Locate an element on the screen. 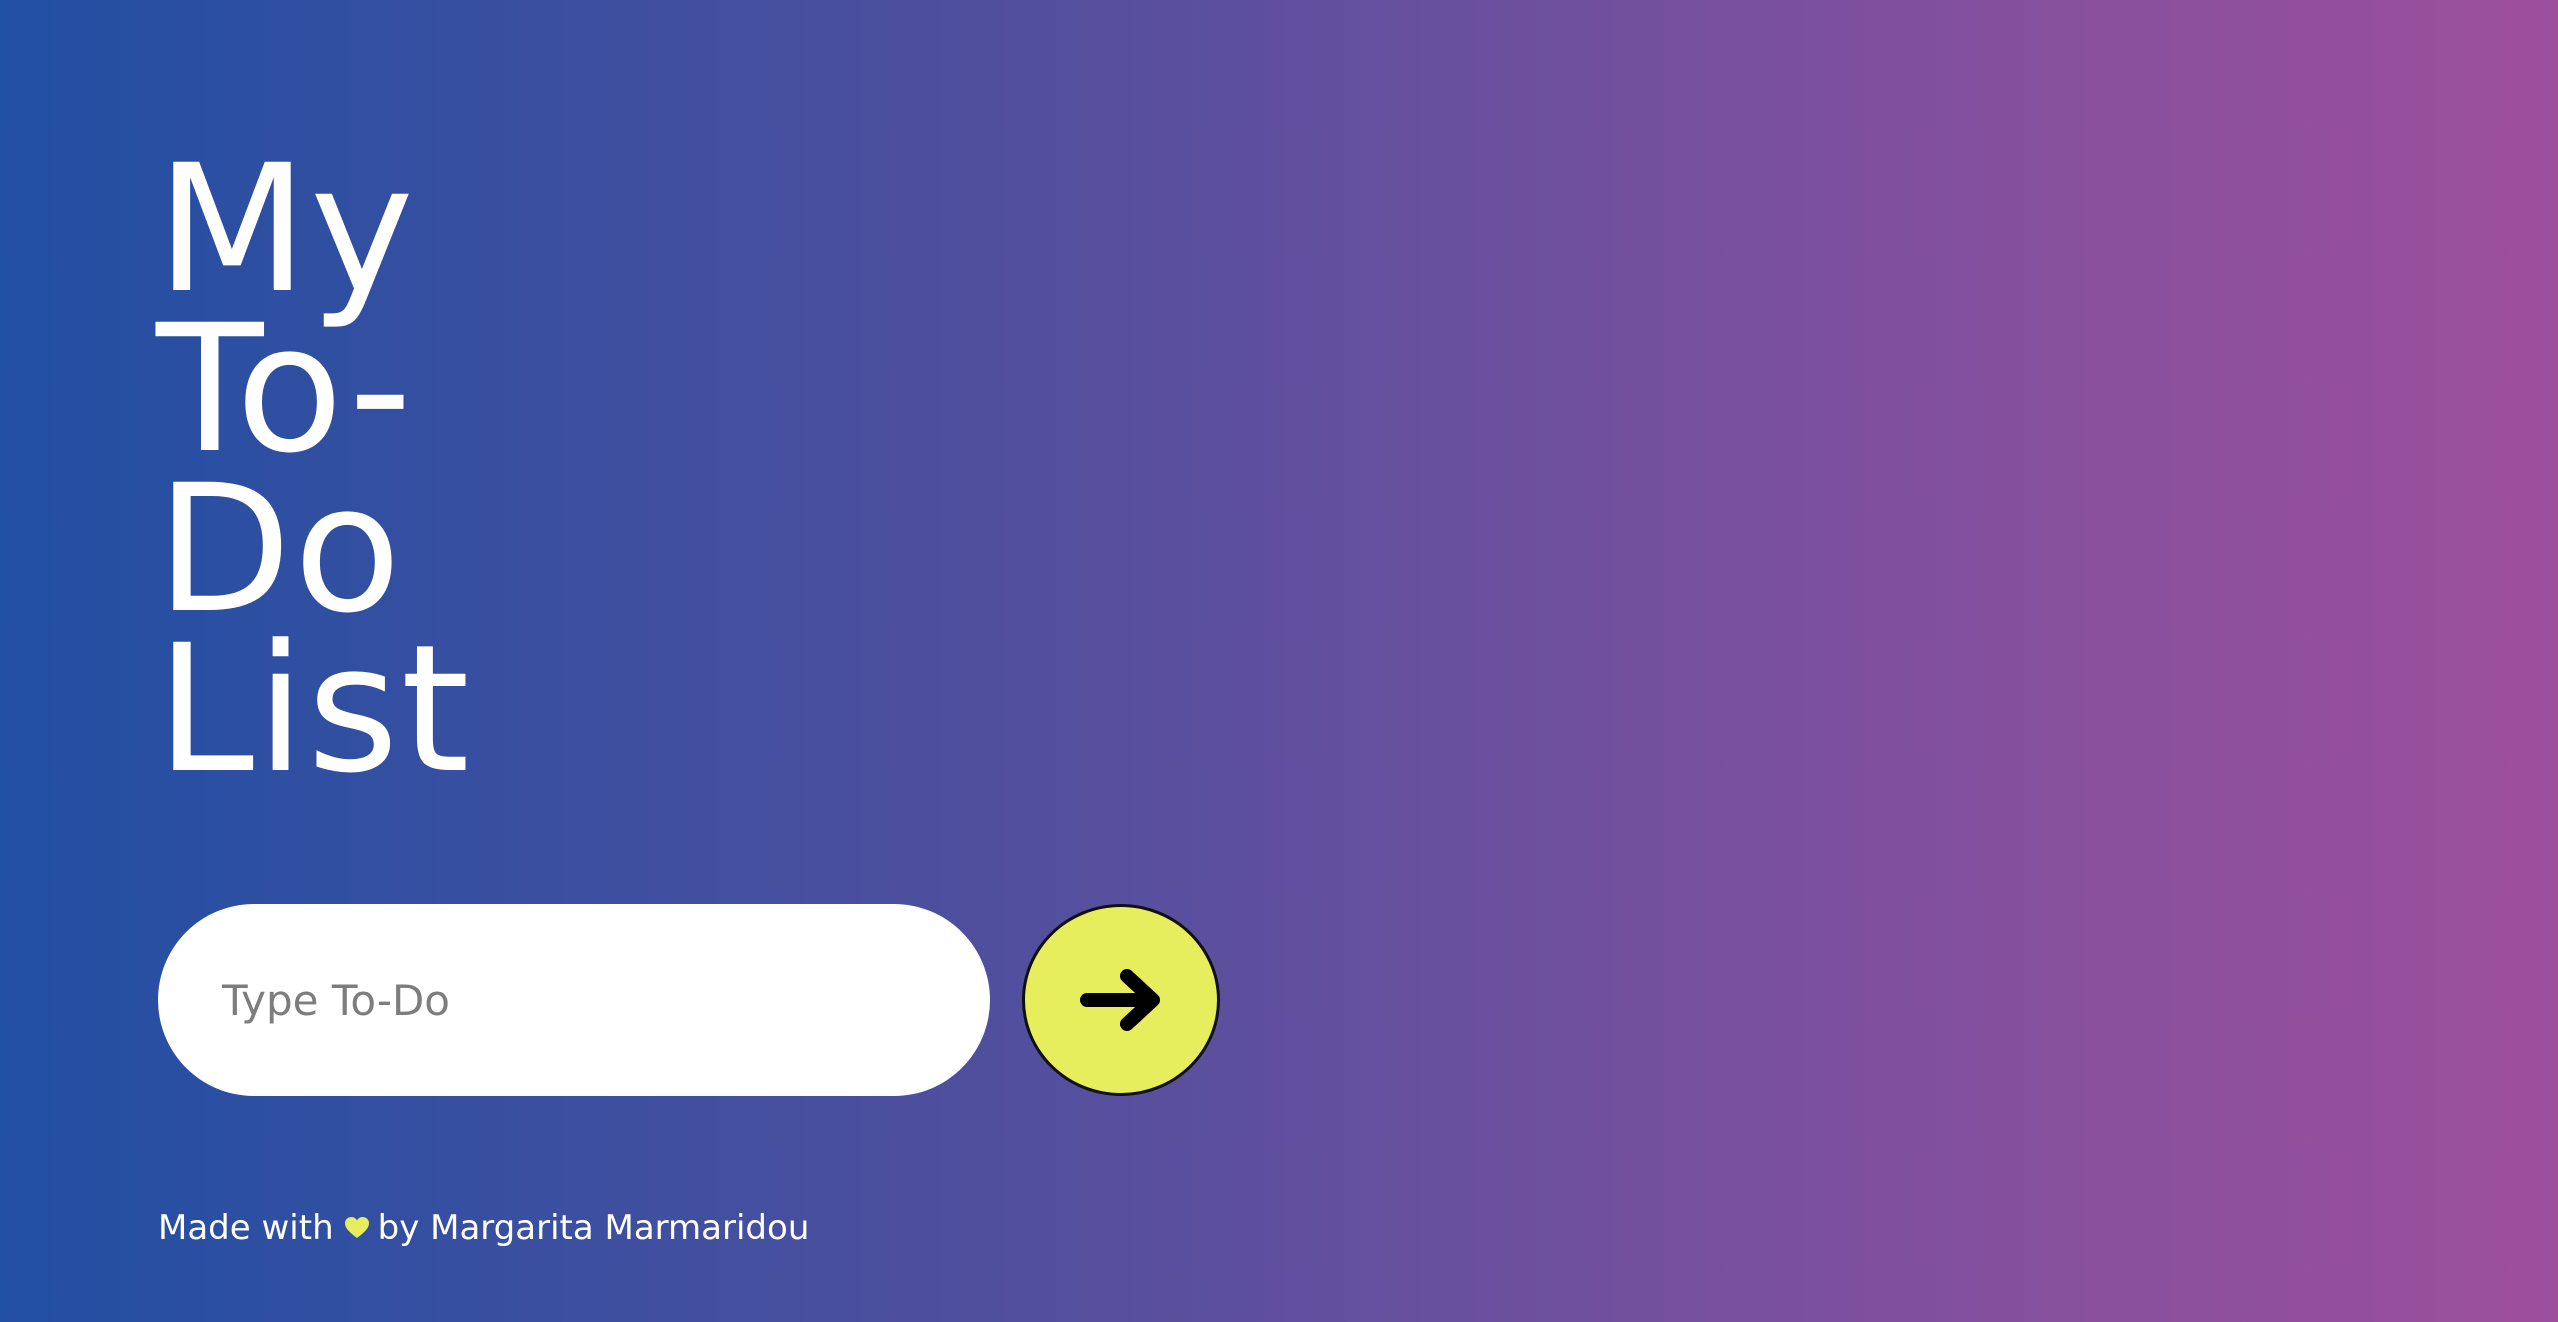 Image resolution: width=2558 pixels, height=1322 pixels. title-line-4: List is located at coordinates (314, 709).